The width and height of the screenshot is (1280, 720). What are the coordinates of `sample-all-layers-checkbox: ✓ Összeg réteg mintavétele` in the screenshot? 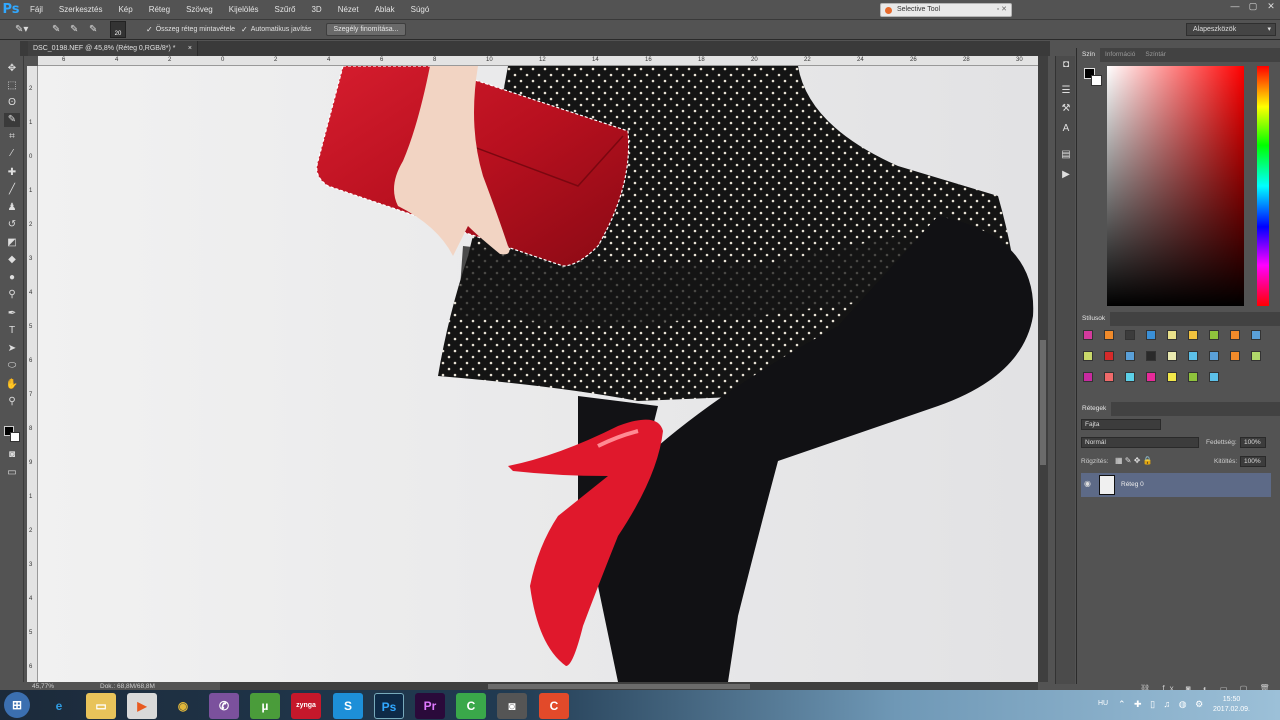 It's located at (190, 29).